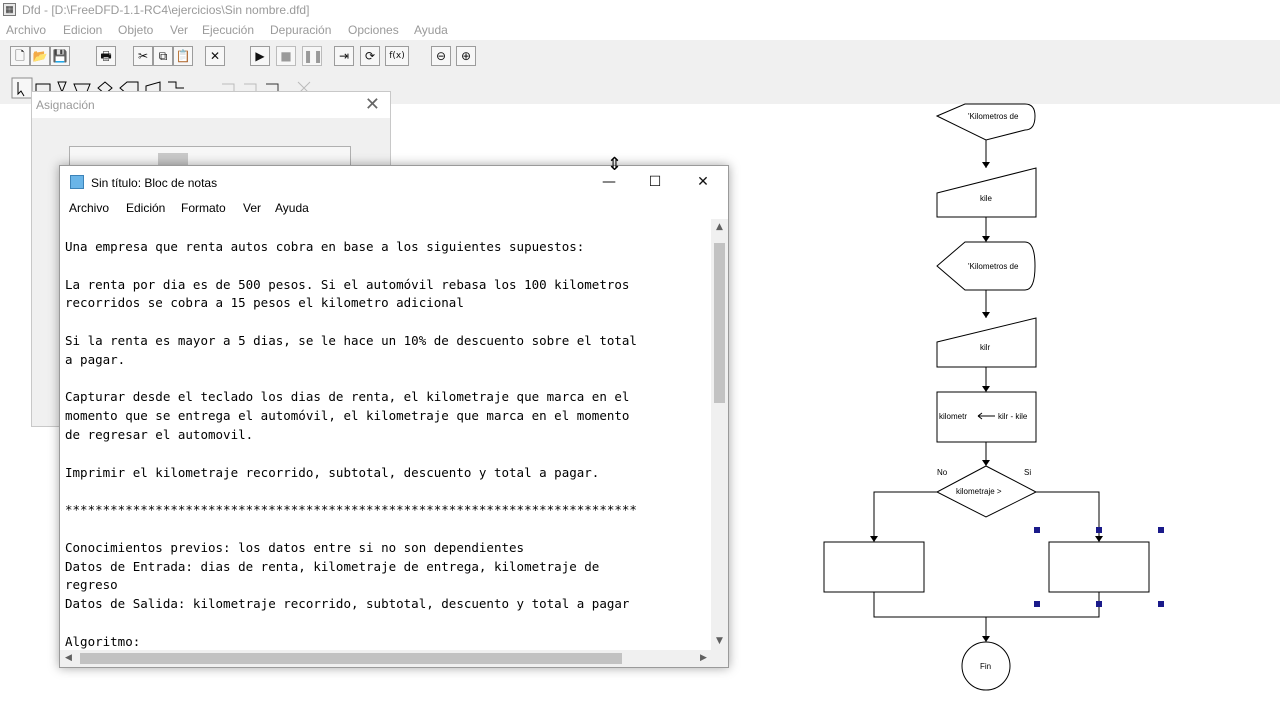  What do you see at coordinates (979, 491) in the screenshot?
I see `decision-text: kilometraje >` at bounding box center [979, 491].